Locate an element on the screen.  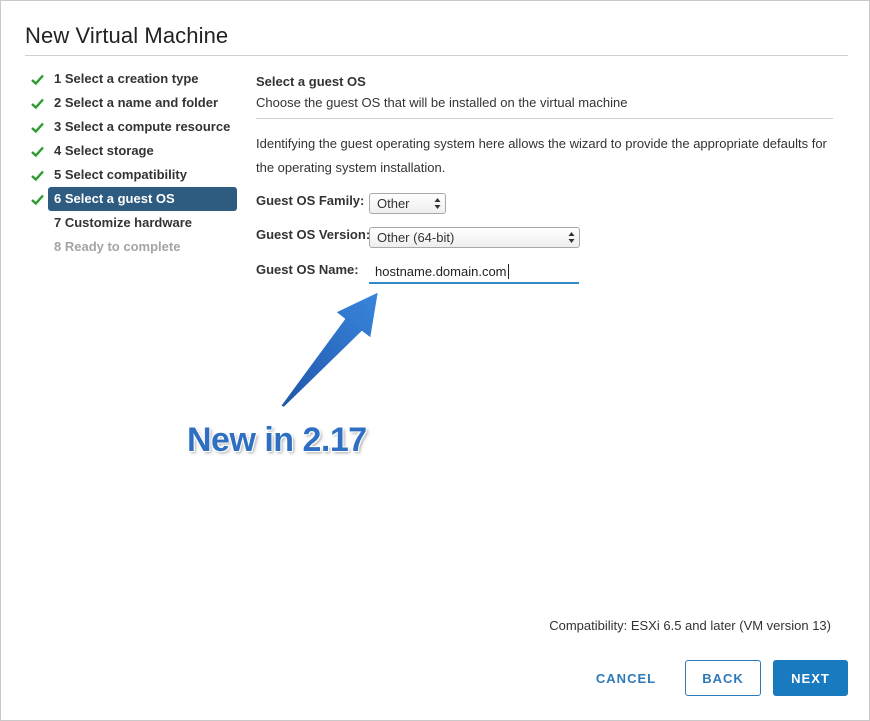
guest-os-name-input: hostname.domain.com is located at coordinates (474, 272).